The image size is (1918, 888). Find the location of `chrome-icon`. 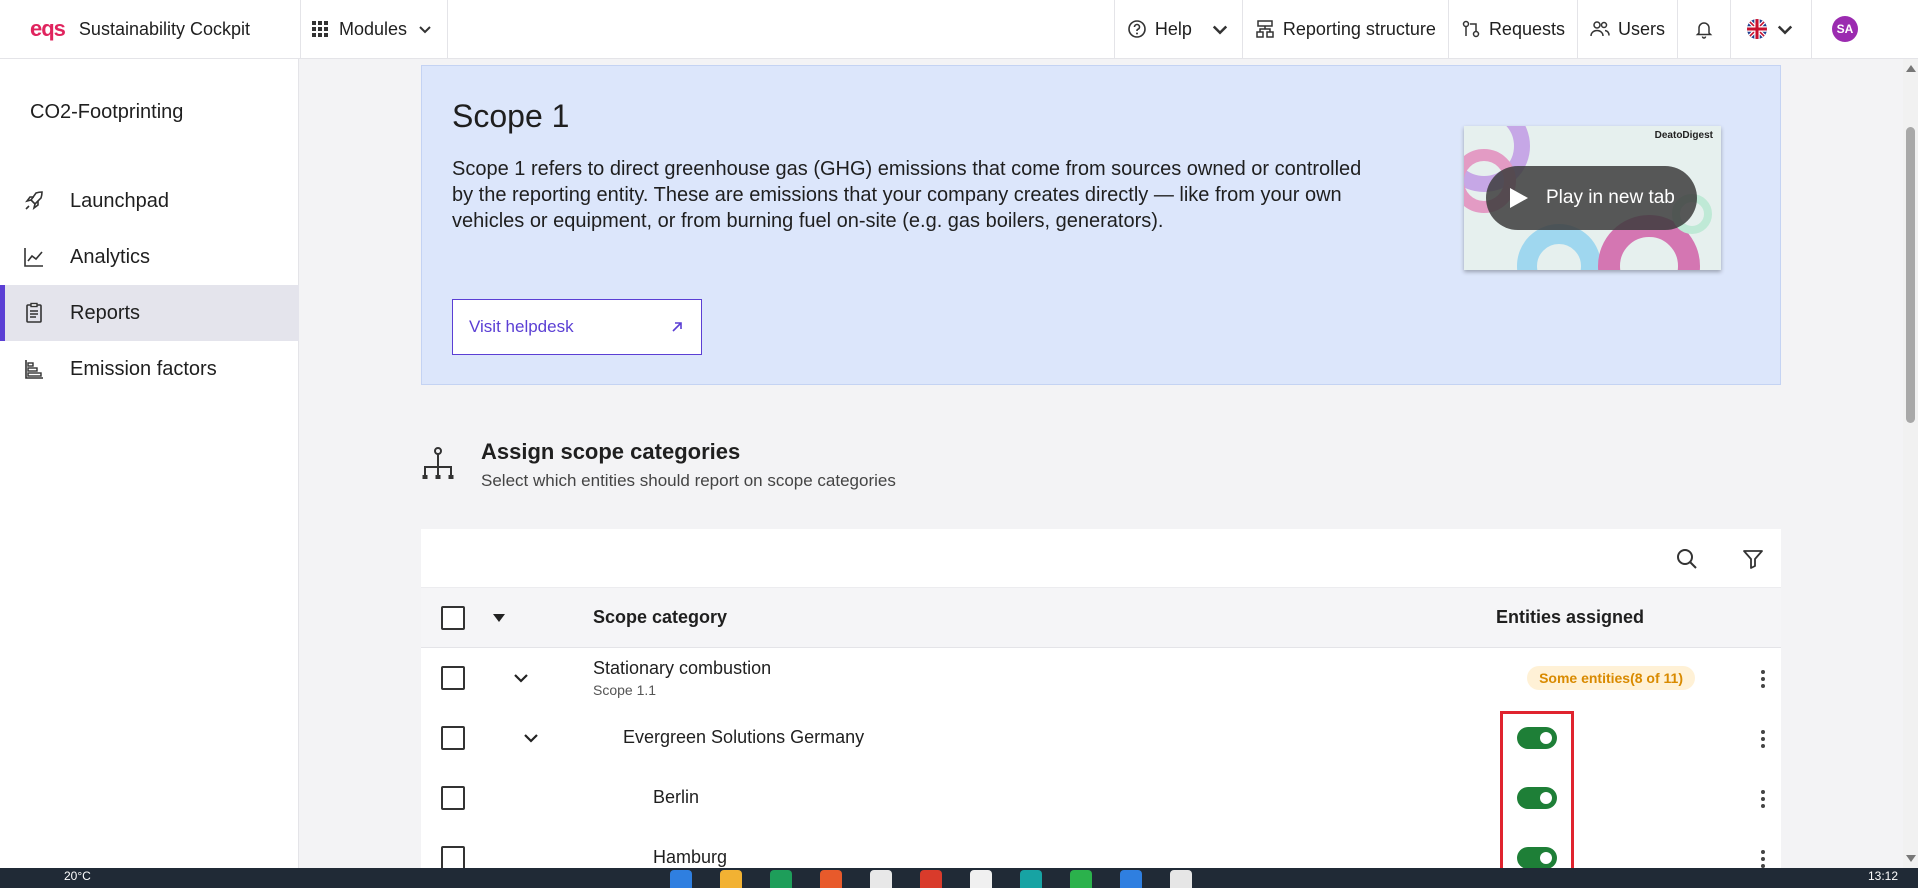

chrome-icon is located at coordinates (931, 879).